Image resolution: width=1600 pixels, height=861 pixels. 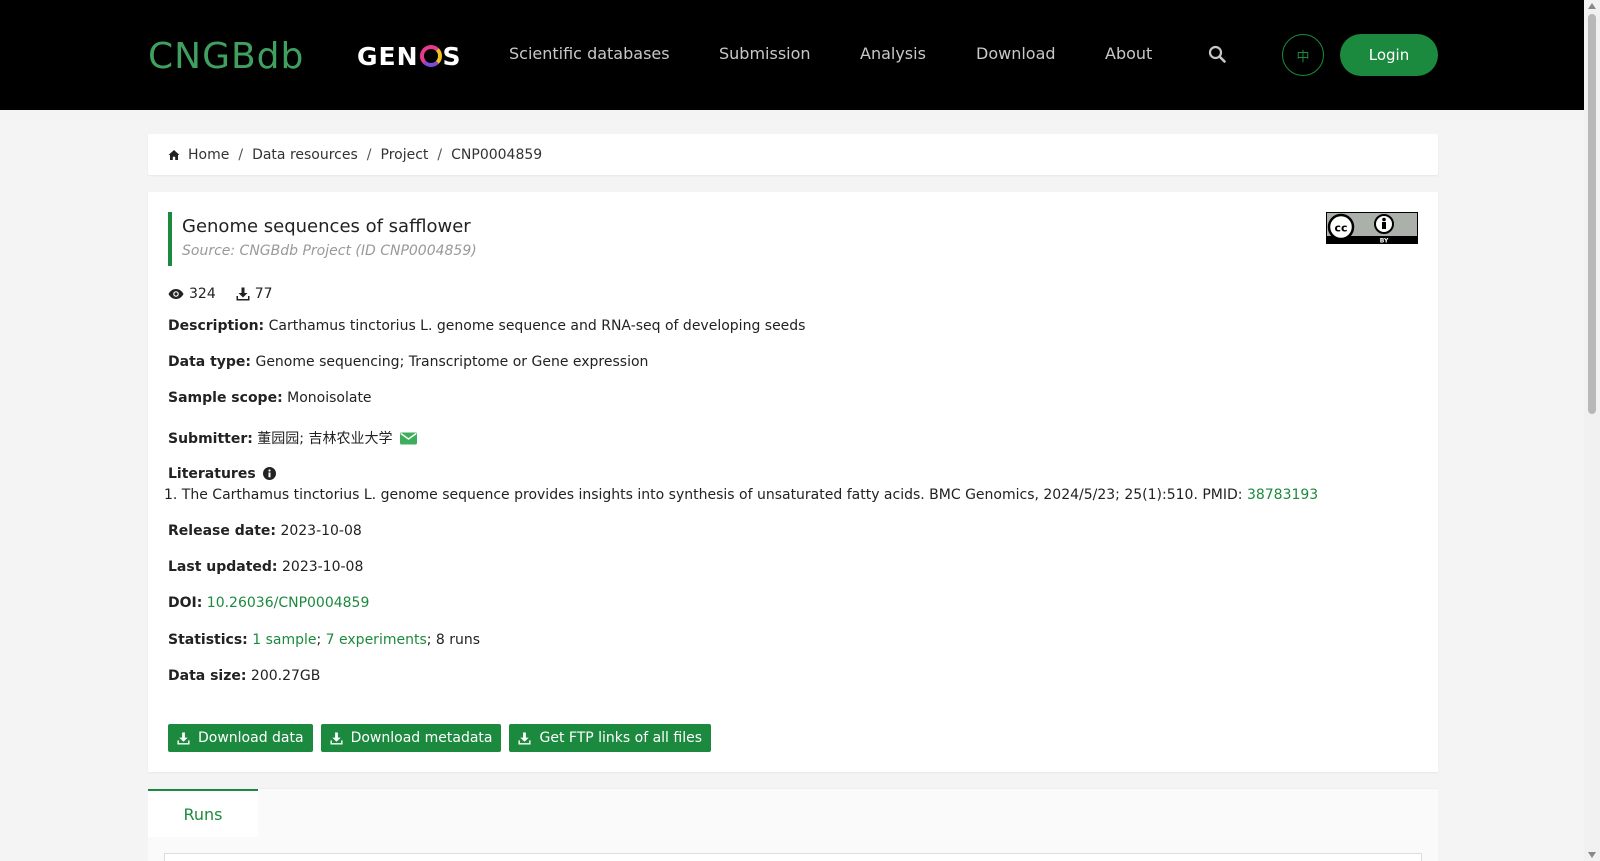 I want to click on scroll-down-icon, so click(x=1592, y=855).